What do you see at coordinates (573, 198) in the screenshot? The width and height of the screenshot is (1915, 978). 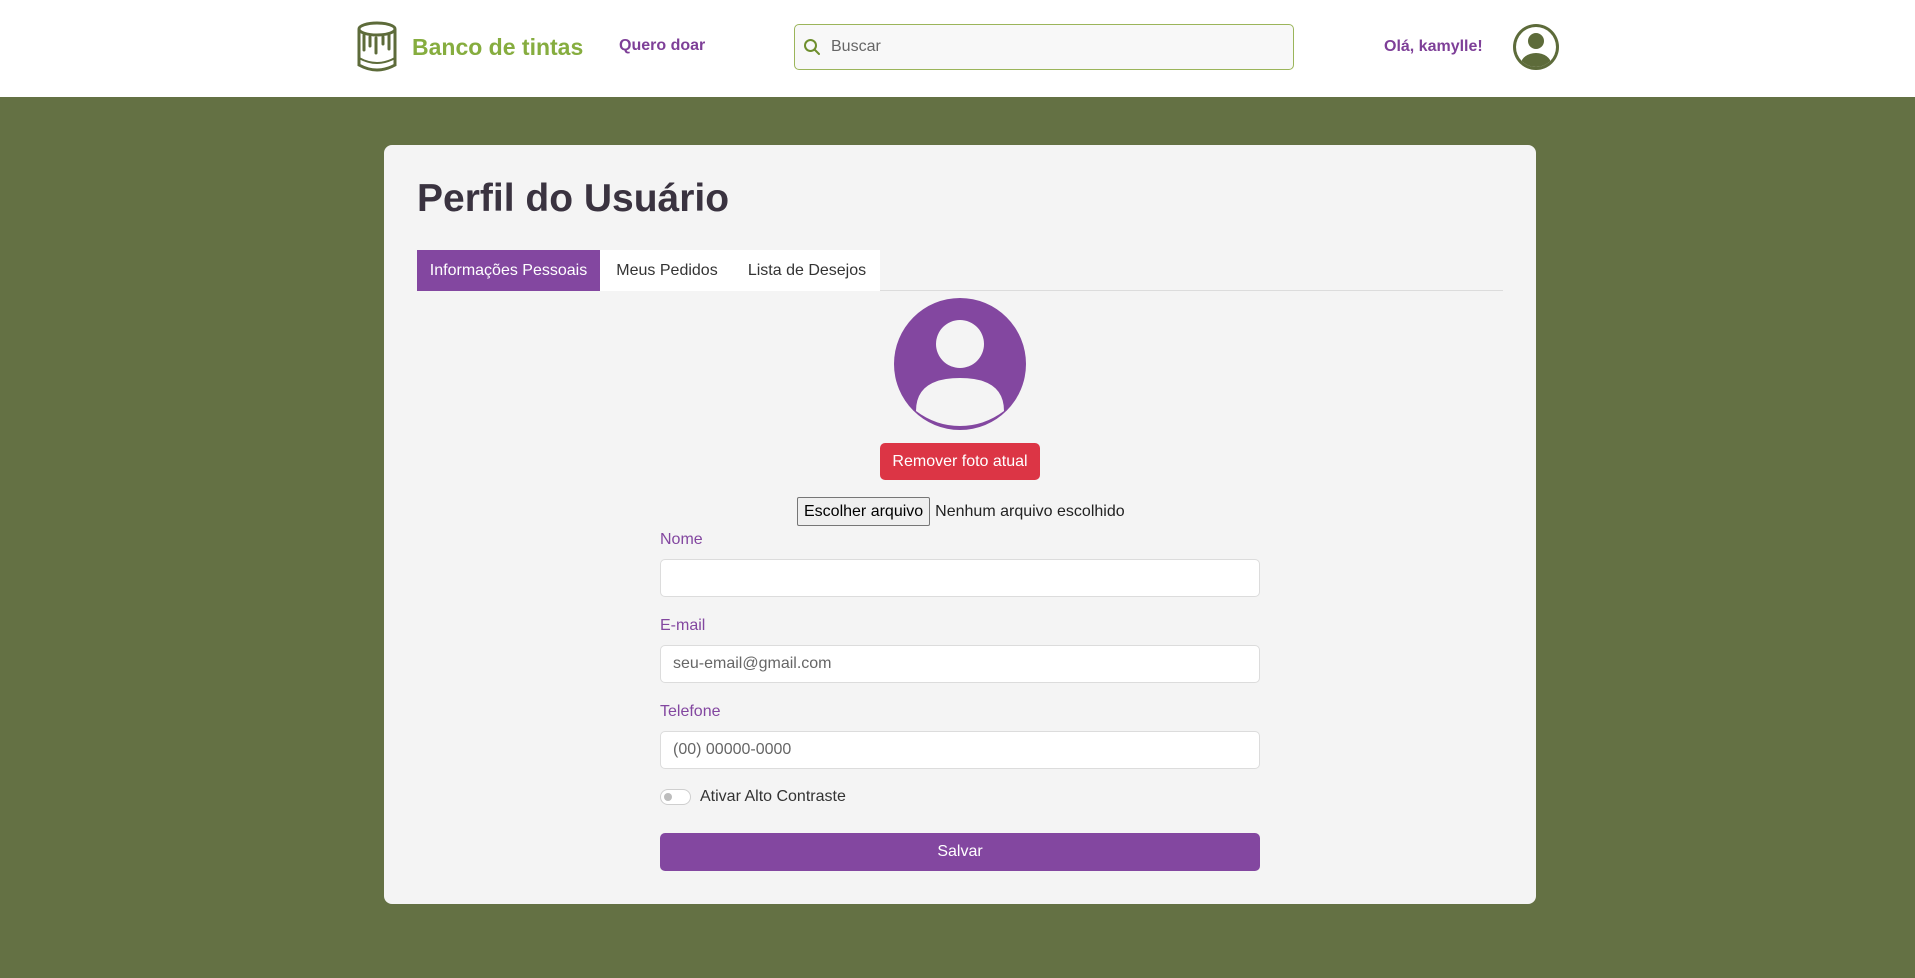 I see `page-title: Perfil do Usuário` at bounding box center [573, 198].